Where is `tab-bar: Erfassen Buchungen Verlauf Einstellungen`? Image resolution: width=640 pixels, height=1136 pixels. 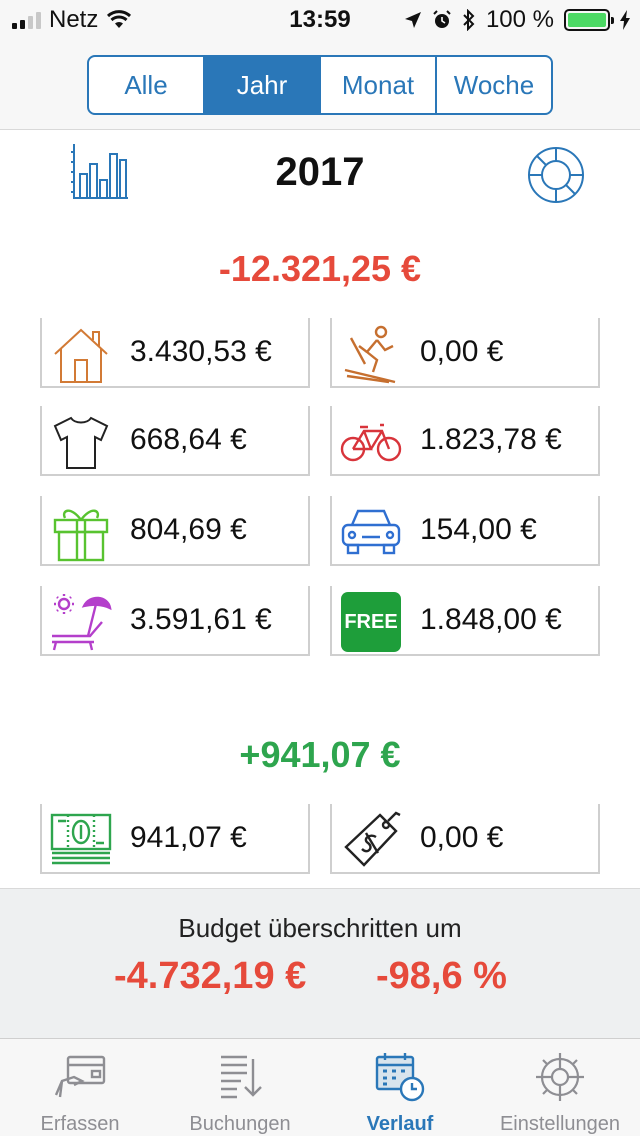 tab-bar: Erfassen Buchungen Verlauf Einstellungen is located at coordinates (320, 1087).